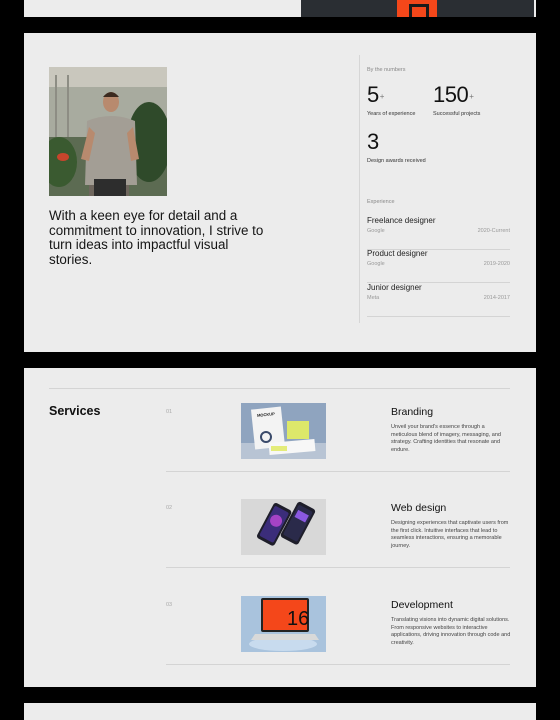  Describe the element at coordinates (386, 70) in the screenshot. I see `stats-label: By the numbers` at that location.